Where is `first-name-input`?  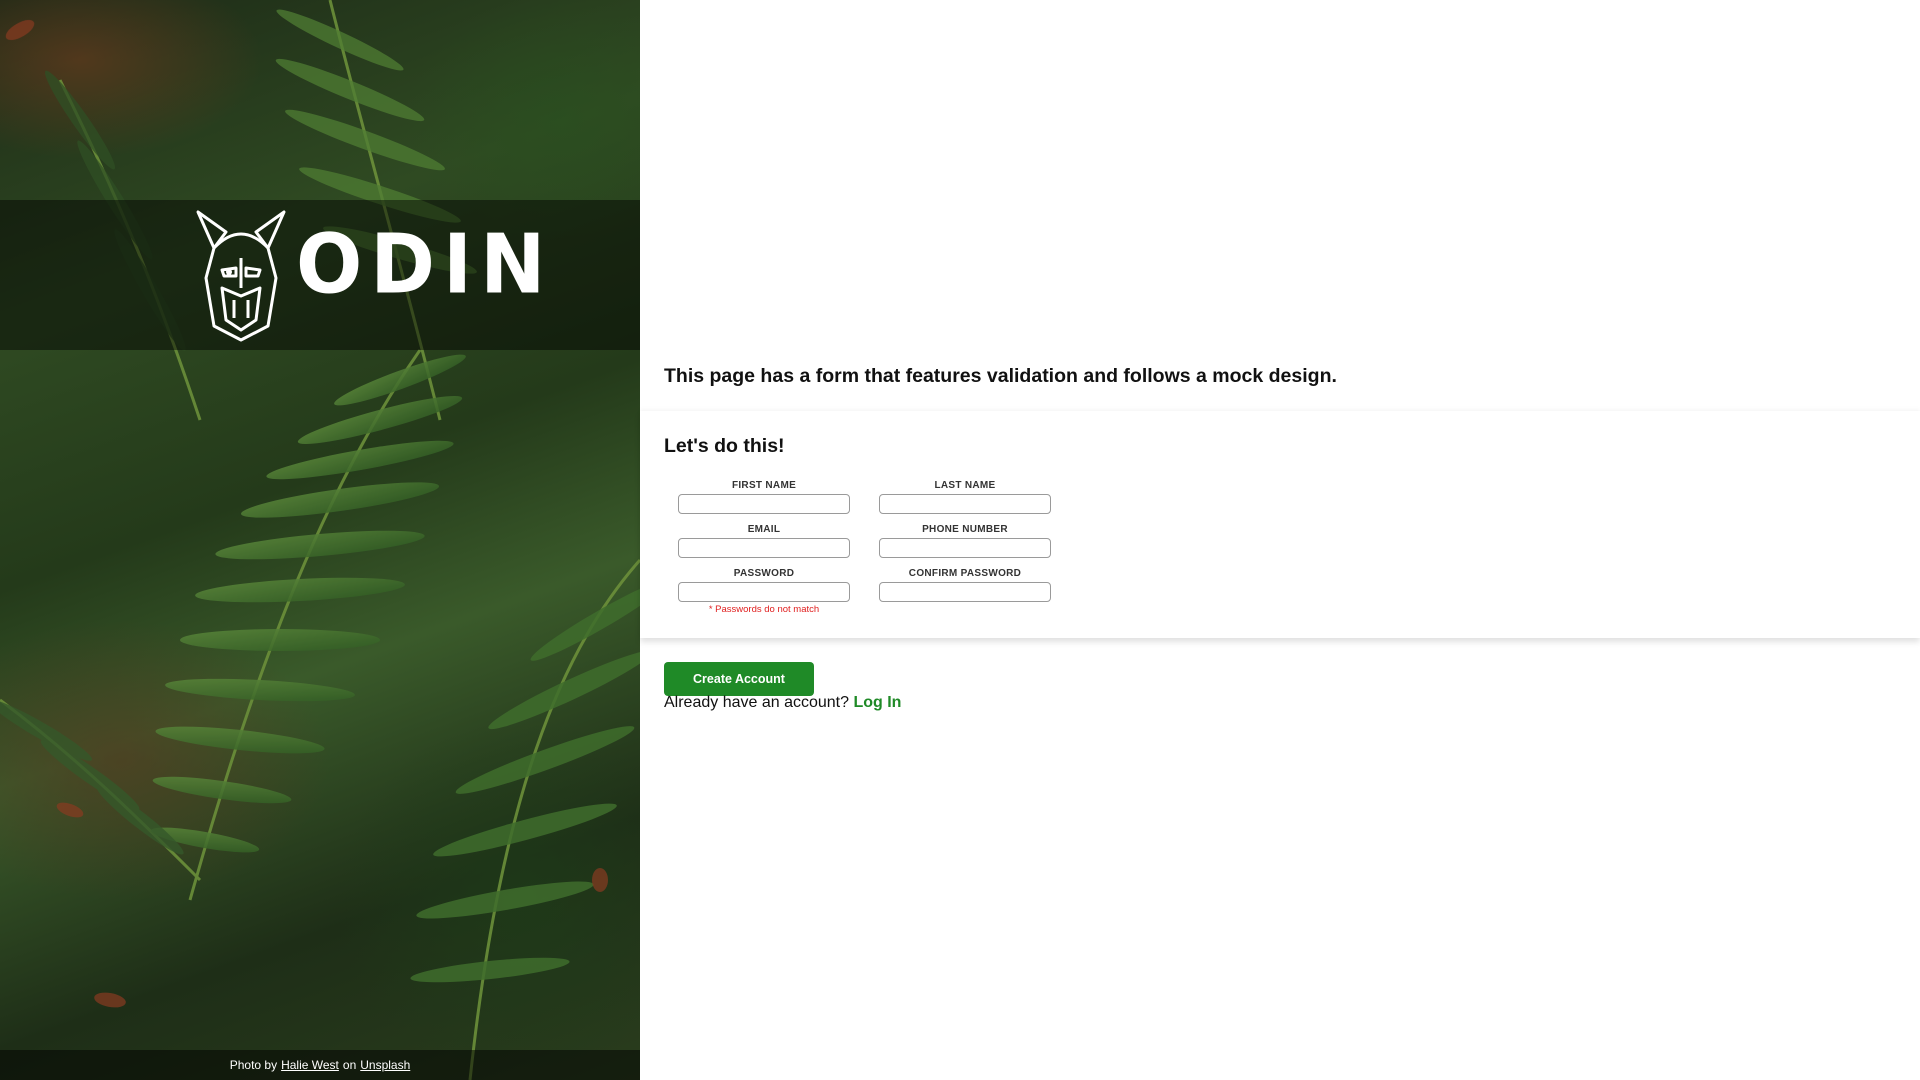 first-name-input is located at coordinates (764, 504).